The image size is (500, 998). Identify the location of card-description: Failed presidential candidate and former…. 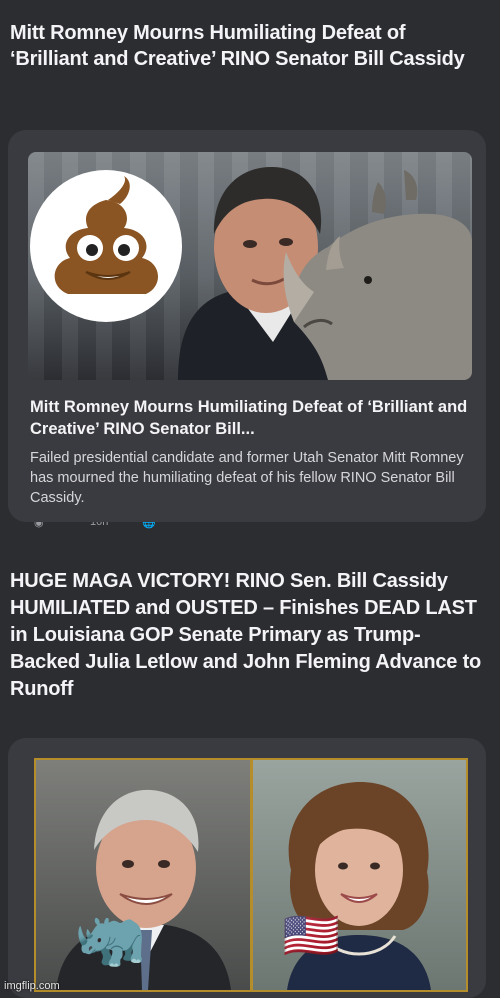
(247, 478).